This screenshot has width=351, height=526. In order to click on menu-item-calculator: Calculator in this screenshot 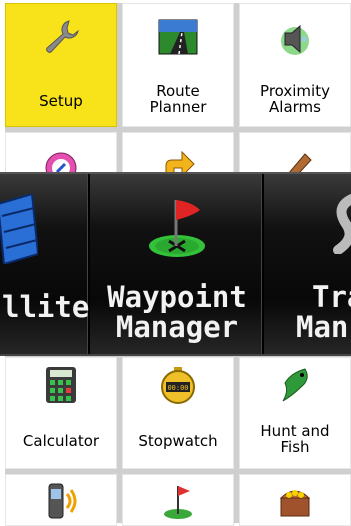, I will do `click(61, 413)`.